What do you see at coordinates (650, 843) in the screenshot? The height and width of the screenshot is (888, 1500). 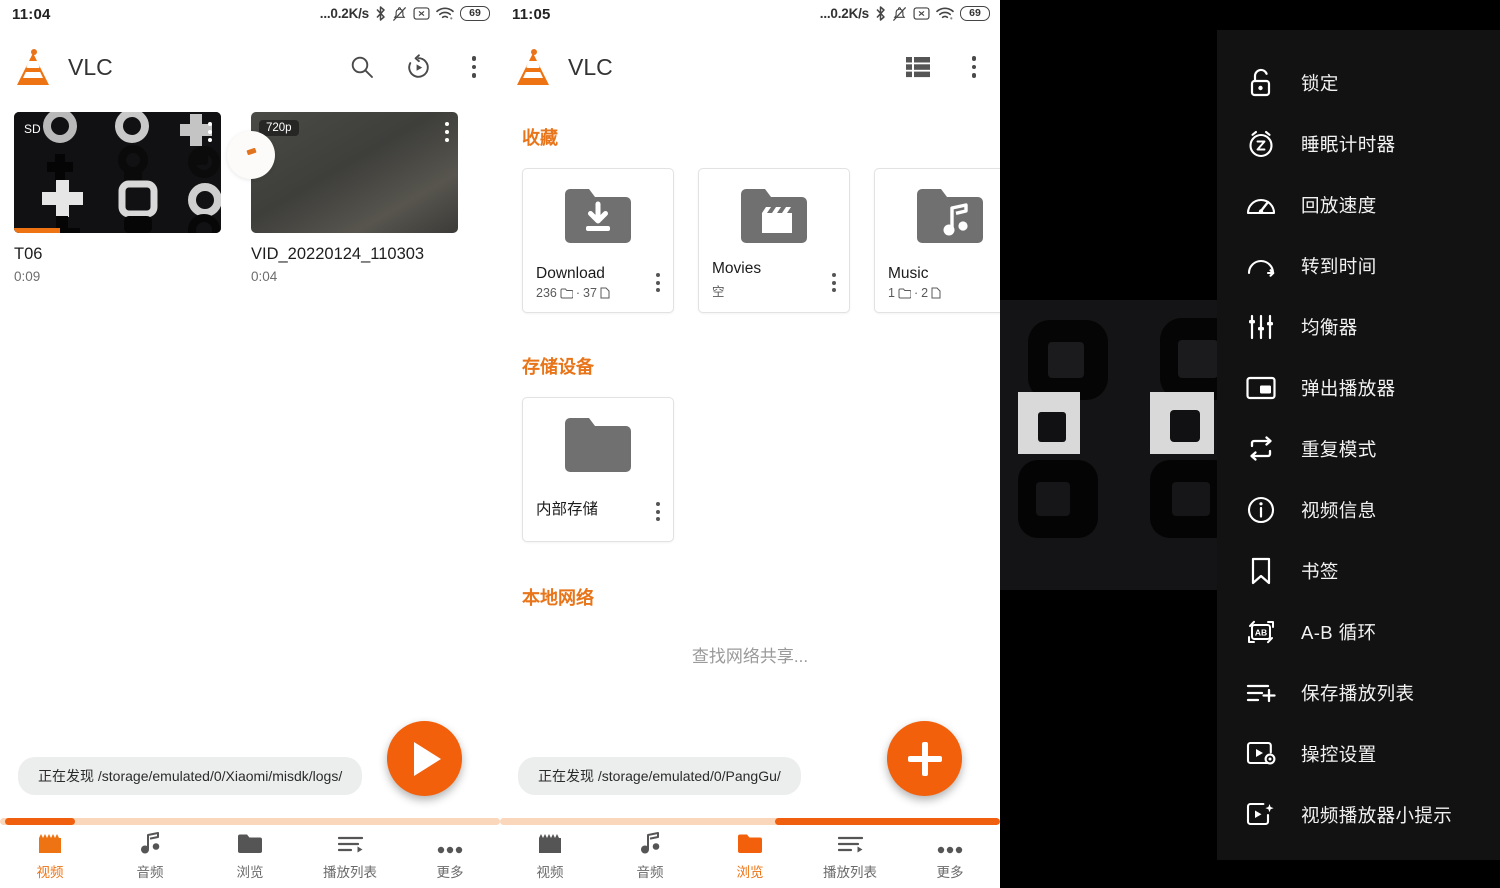 I see `audio-icon` at bounding box center [650, 843].